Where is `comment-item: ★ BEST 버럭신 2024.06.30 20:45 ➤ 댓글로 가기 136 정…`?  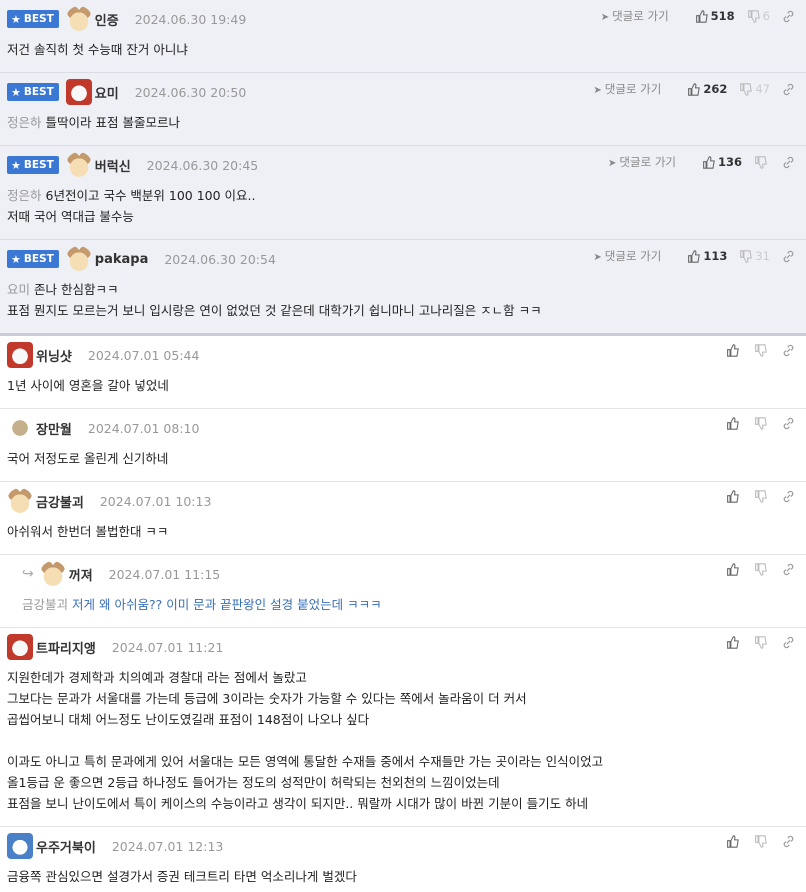
comment-item: ★ BEST 버럭신 2024.06.30 20:45 ➤ 댓글로 가기 136 정… is located at coordinates (403, 193).